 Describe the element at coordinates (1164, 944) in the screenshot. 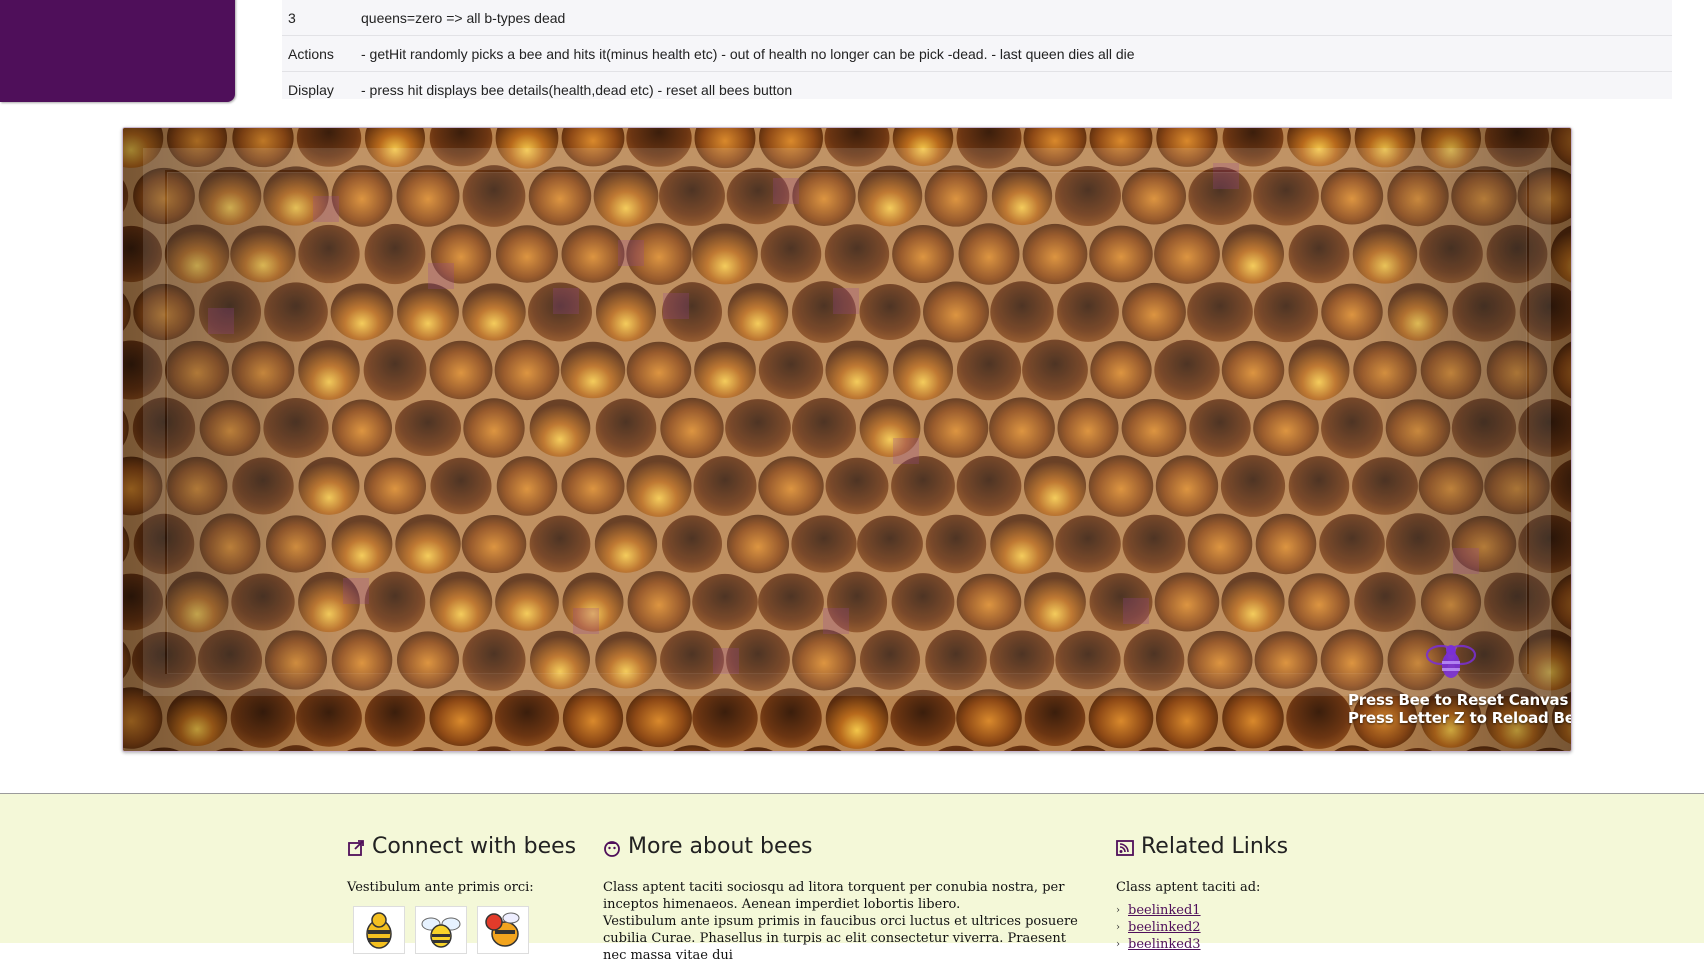

I see `related-link-3: beelinked3` at that location.